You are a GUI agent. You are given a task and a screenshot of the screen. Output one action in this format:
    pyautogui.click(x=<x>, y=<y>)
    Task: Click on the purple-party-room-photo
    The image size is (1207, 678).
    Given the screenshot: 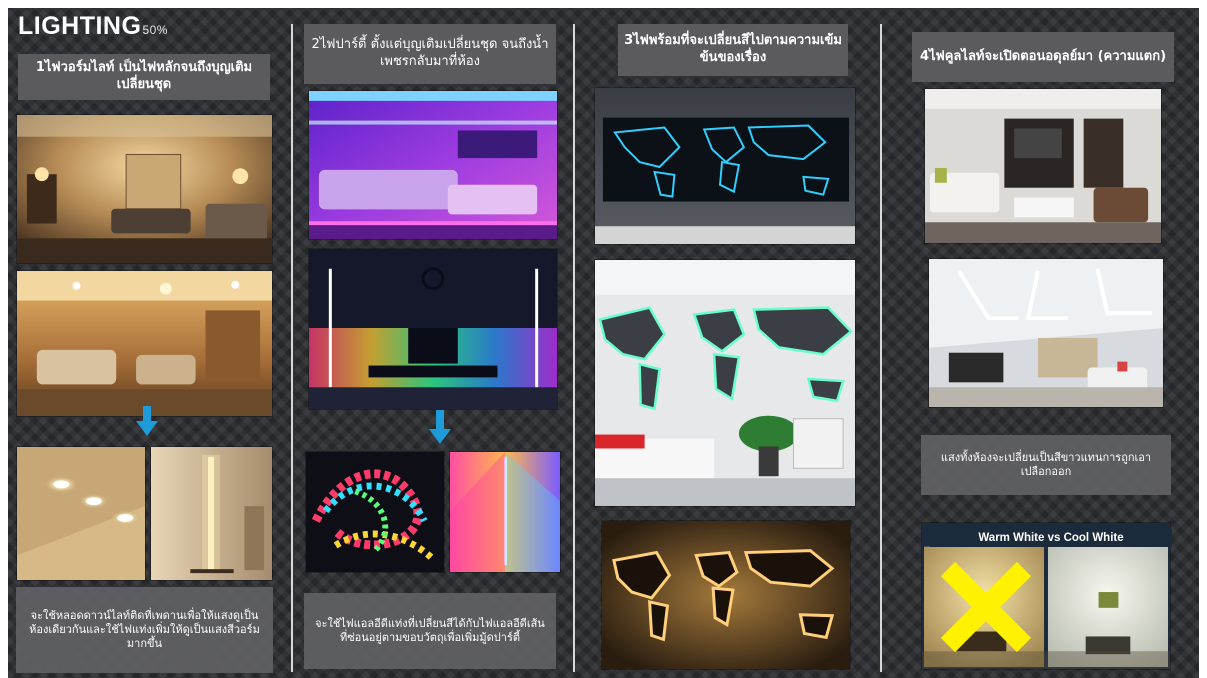 What is the action you would take?
    pyautogui.click(x=433, y=165)
    